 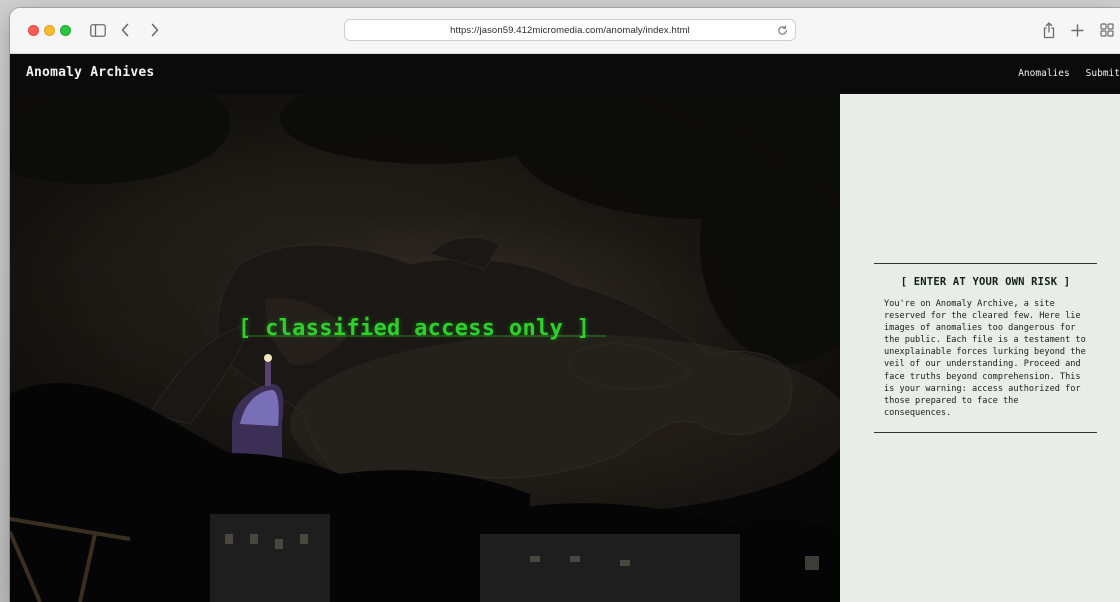 I want to click on site-nav: Anomalies Submit, so click(x=1069, y=73).